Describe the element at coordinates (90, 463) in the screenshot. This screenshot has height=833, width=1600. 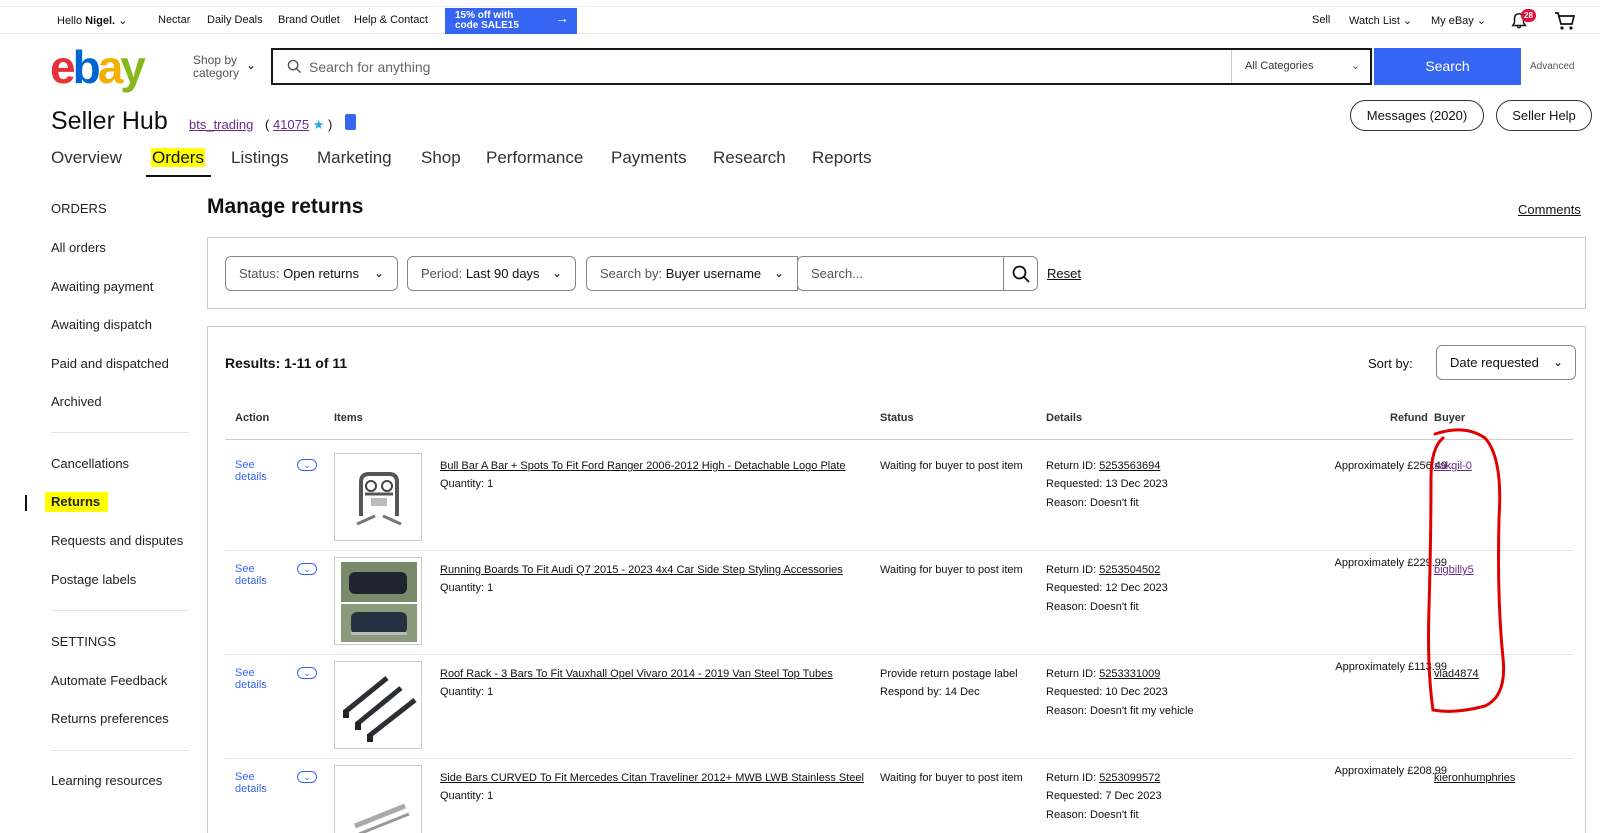
I see `sidebar-item-cancellations: Cancellations` at that location.